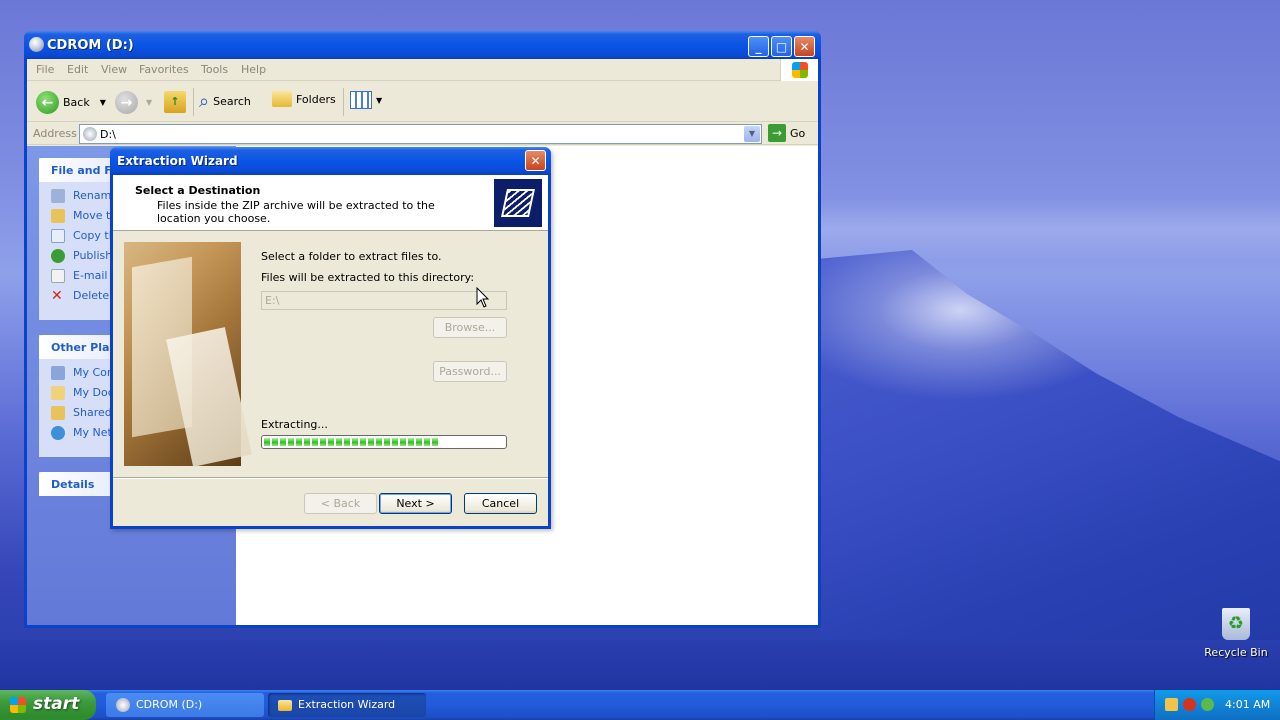  I want to click on menu-edit: Edit, so click(77, 69).